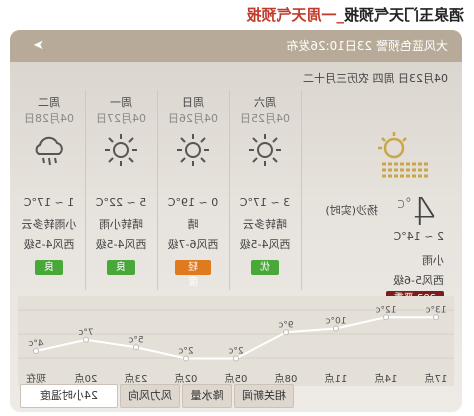  I want to click on day-name: 周日, so click(193, 102).